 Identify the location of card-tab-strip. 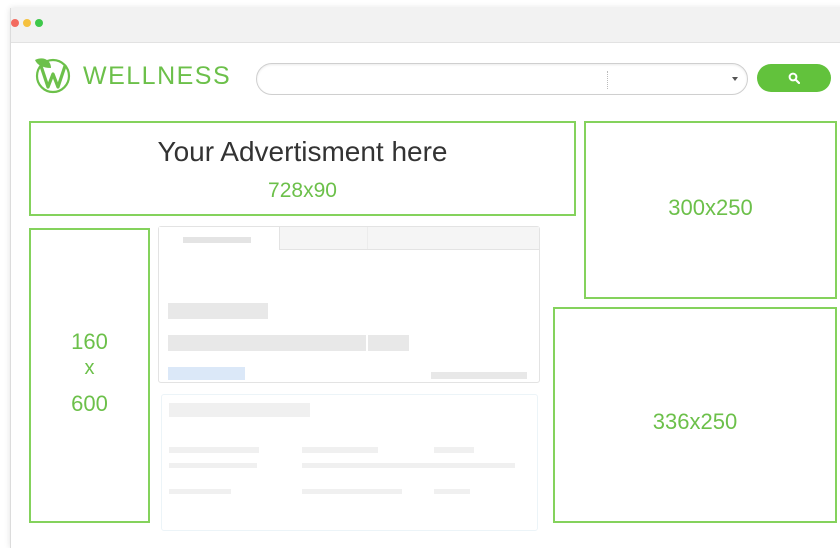
(349, 238).